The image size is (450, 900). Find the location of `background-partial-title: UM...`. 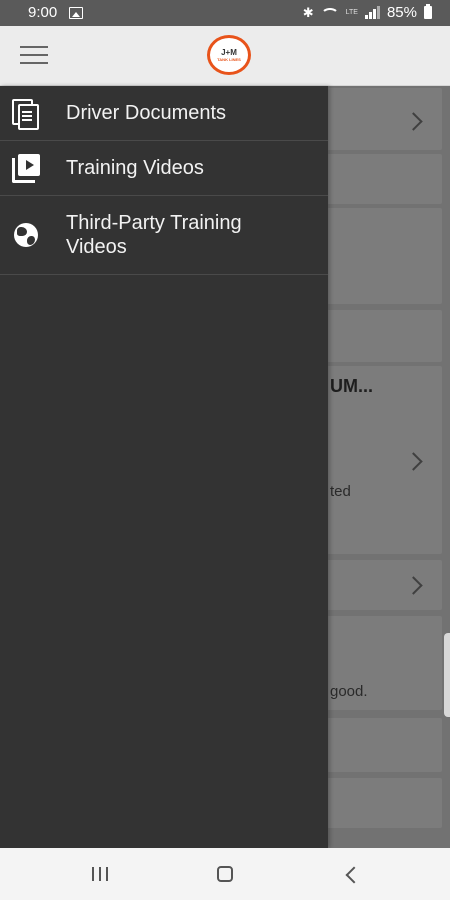

background-partial-title: UM... is located at coordinates (351, 386).